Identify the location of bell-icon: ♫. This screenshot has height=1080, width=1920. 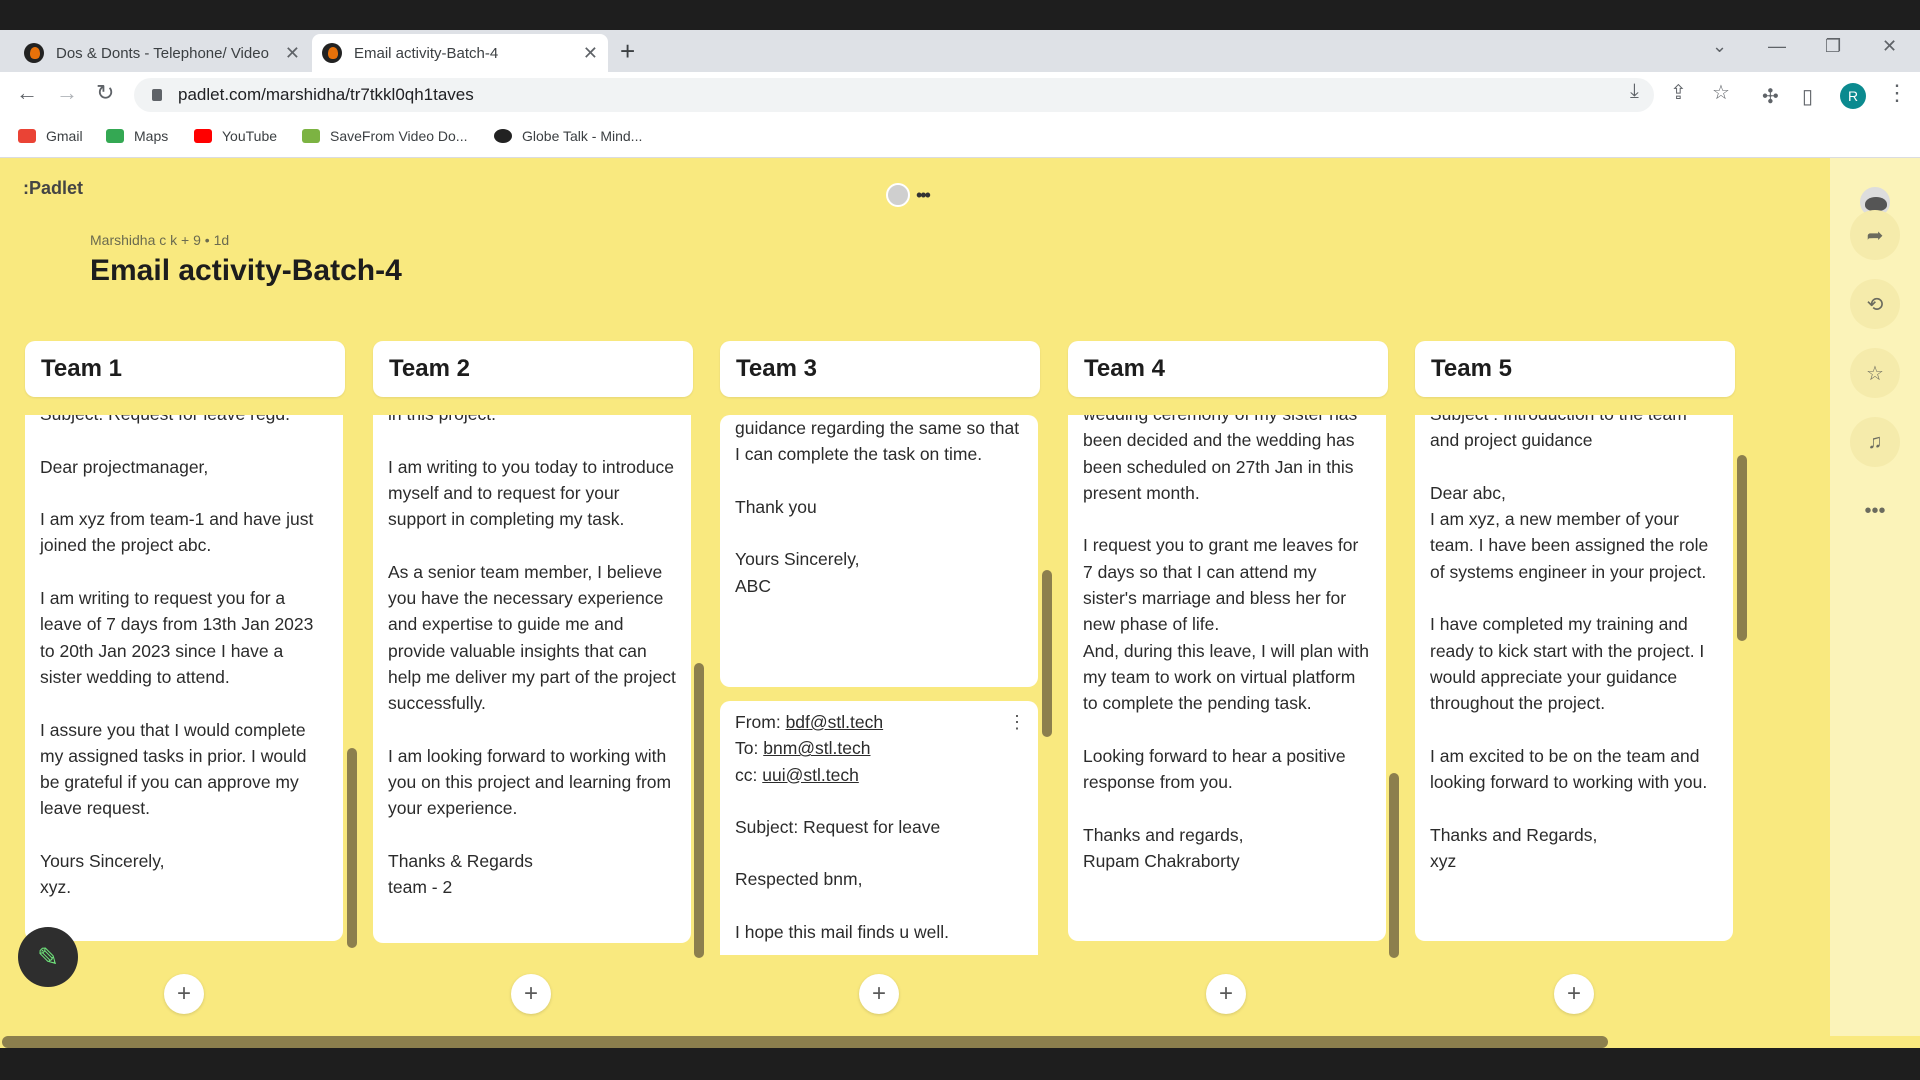
(1875, 442).